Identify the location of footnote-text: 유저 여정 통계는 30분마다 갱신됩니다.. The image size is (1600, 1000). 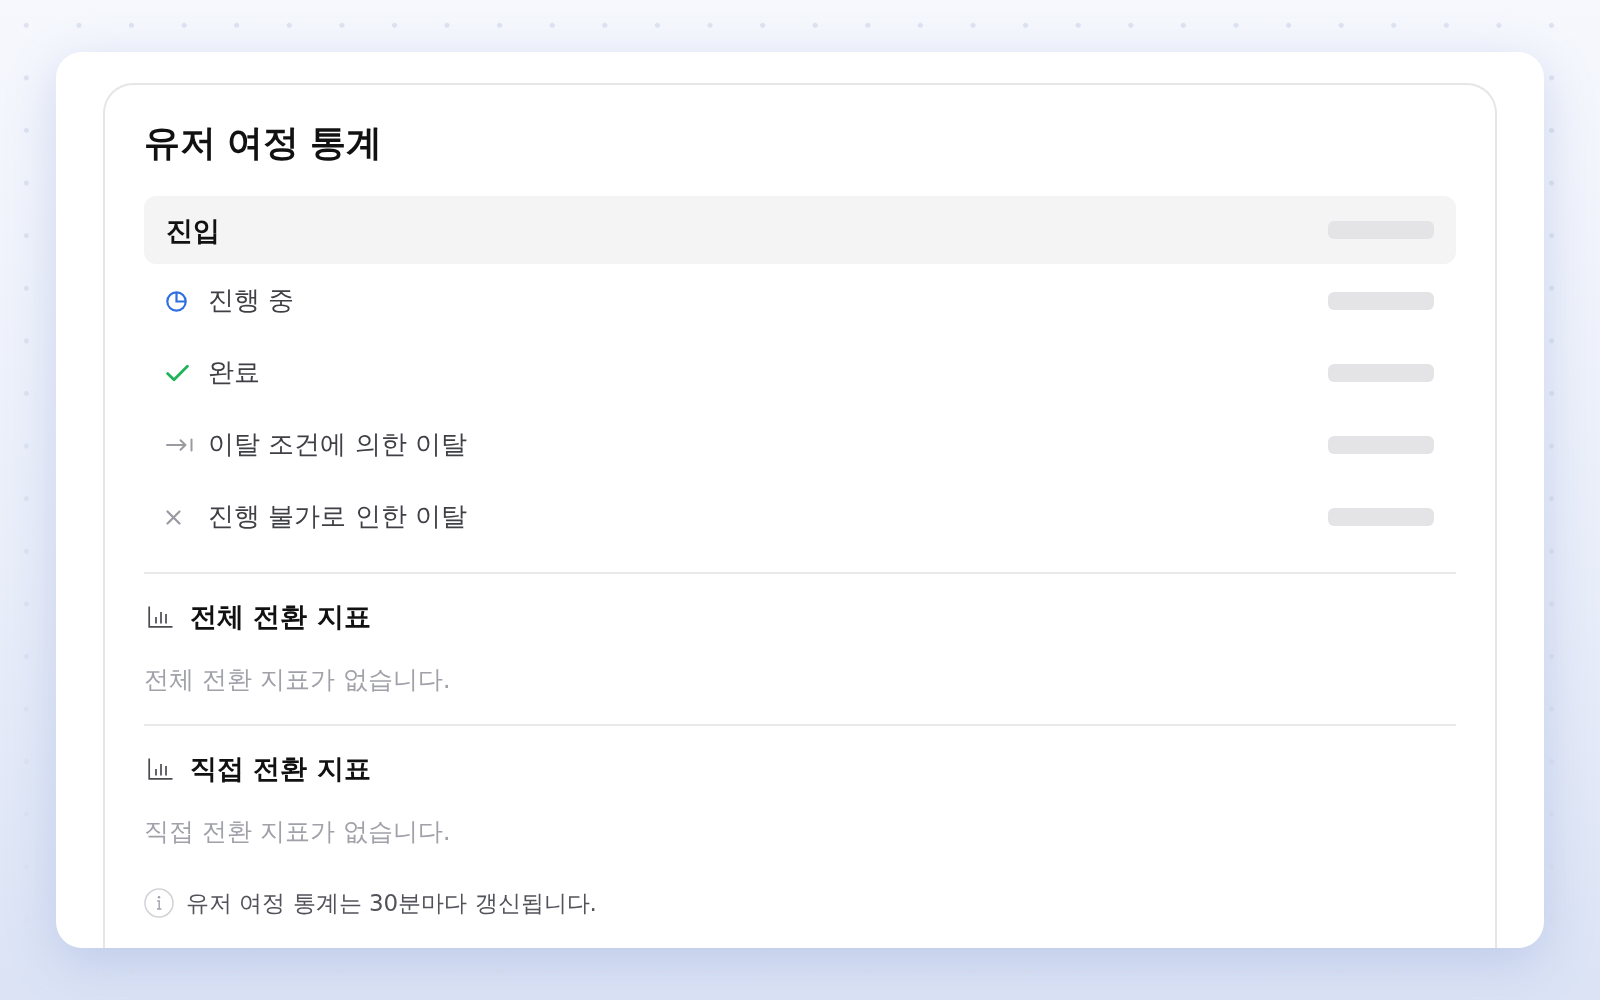
(391, 904).